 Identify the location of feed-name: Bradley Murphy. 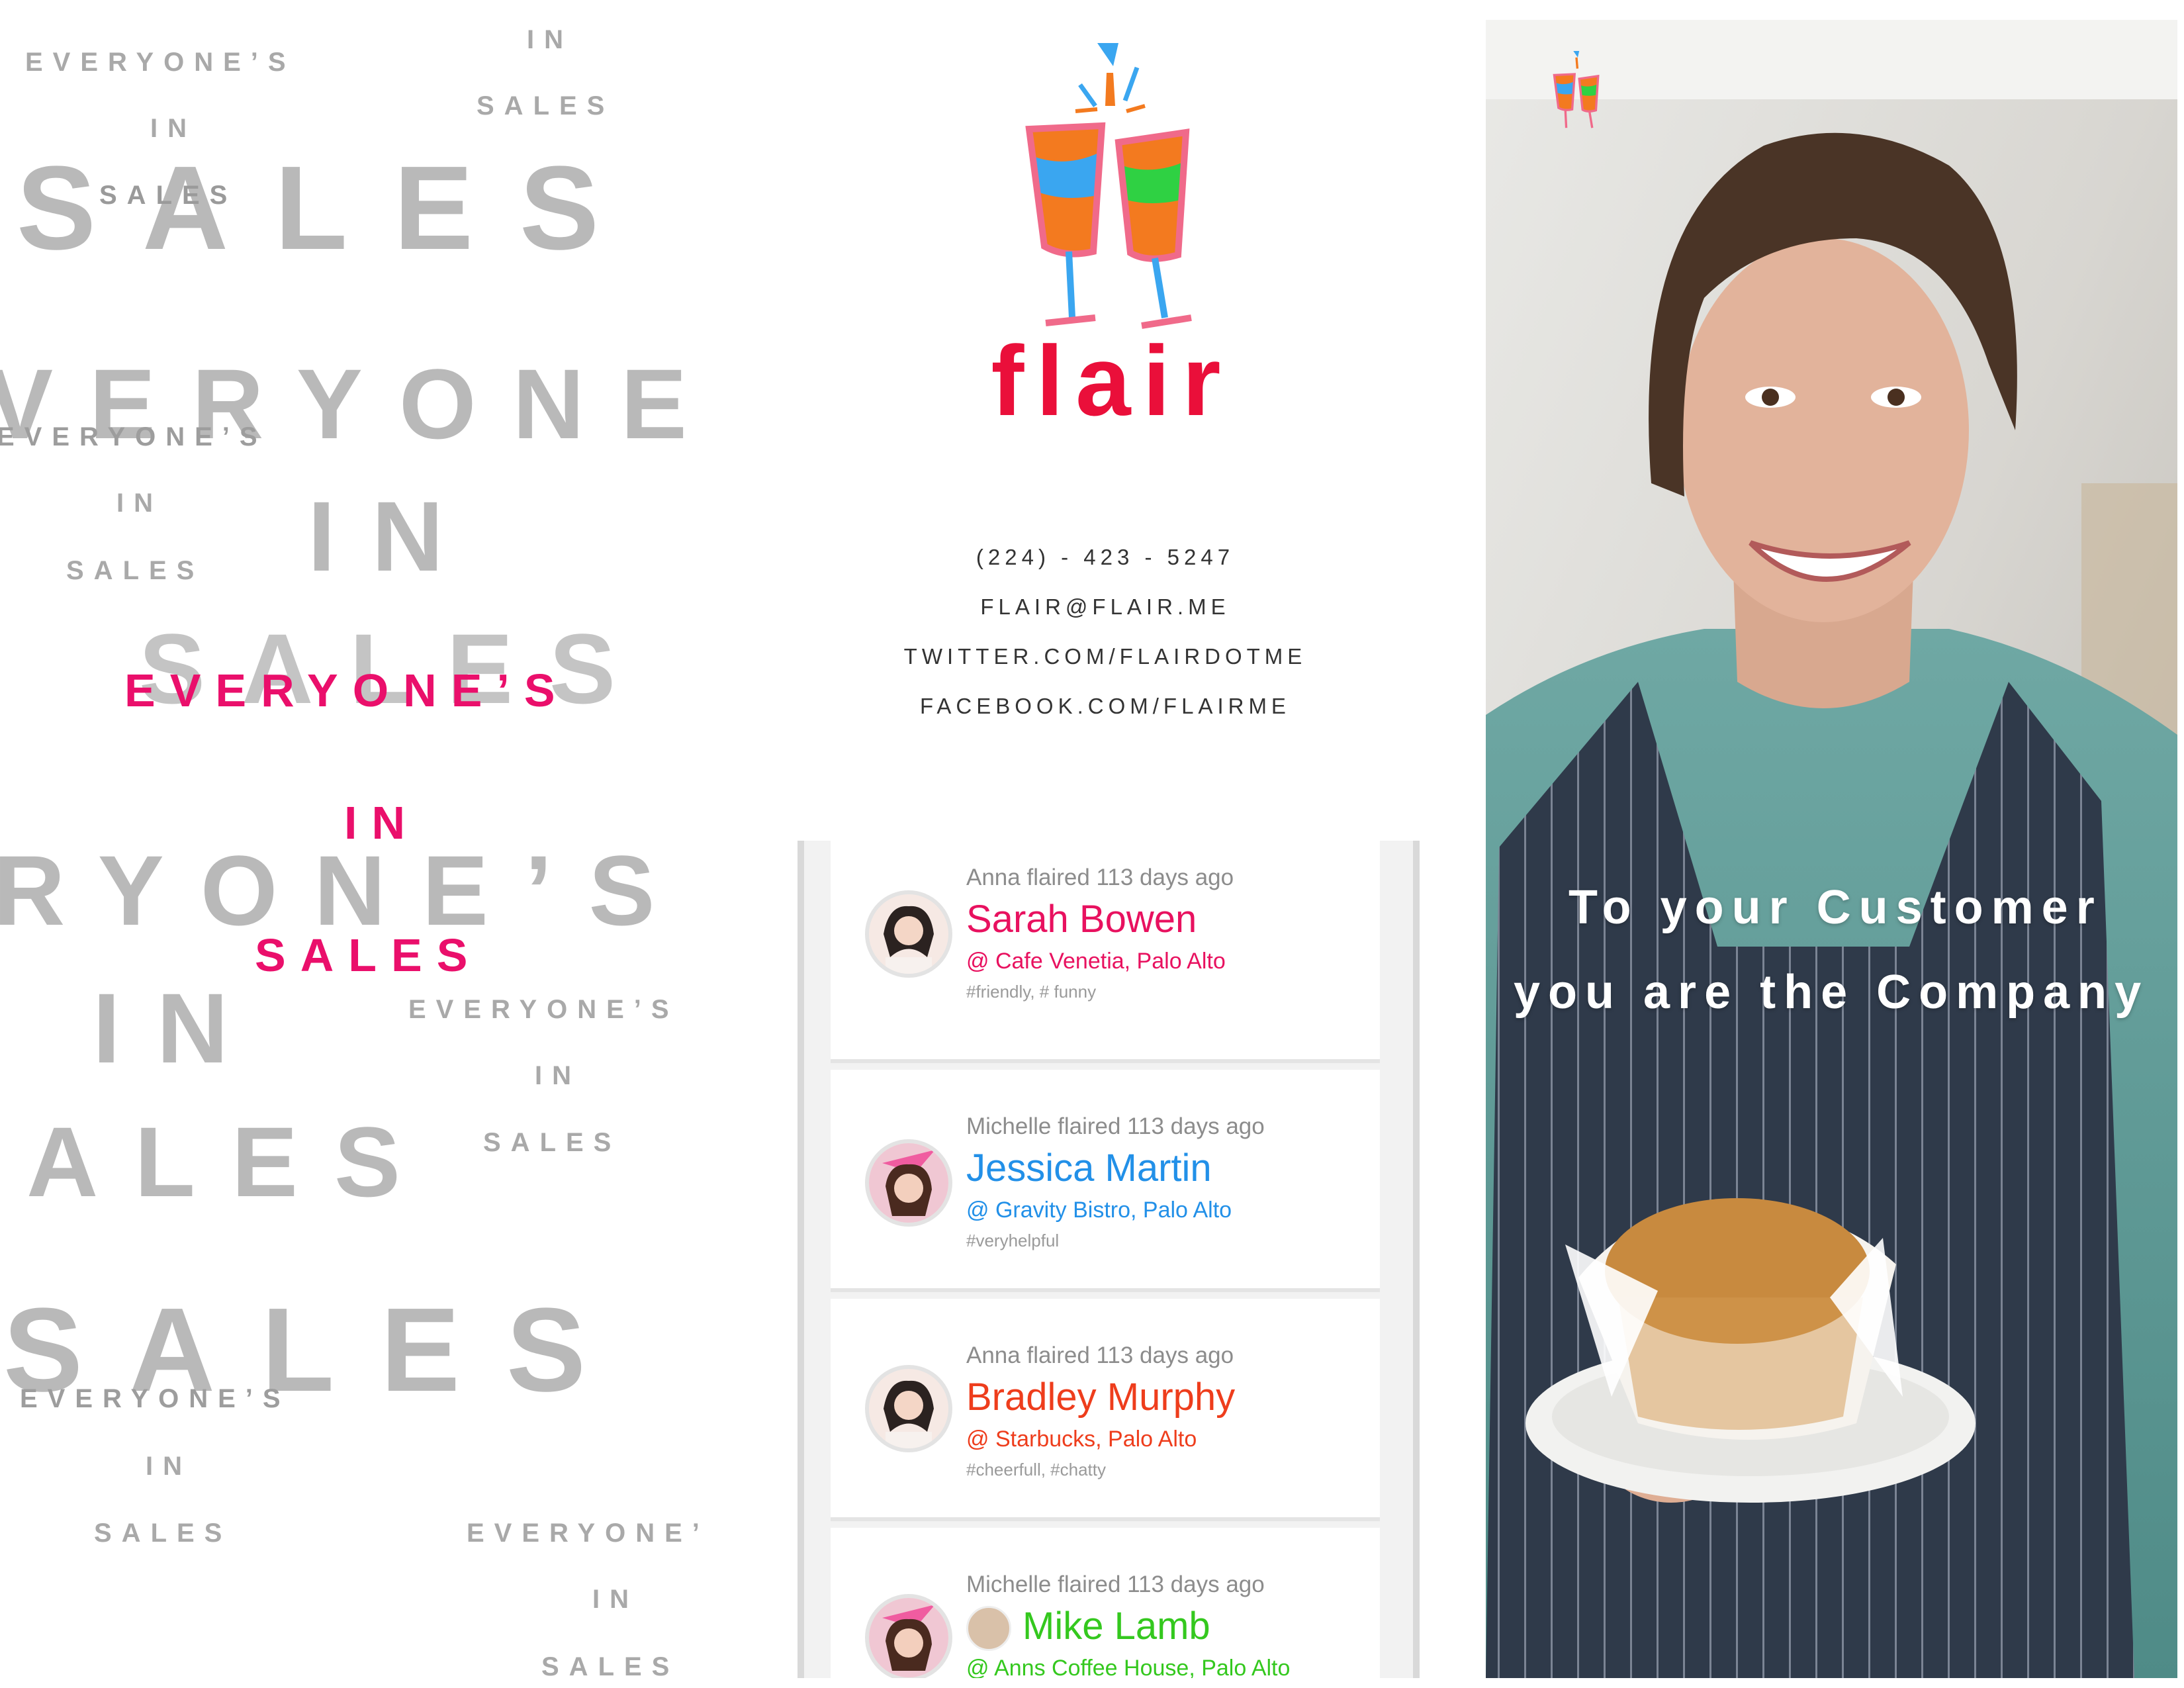
(1100, 1397).